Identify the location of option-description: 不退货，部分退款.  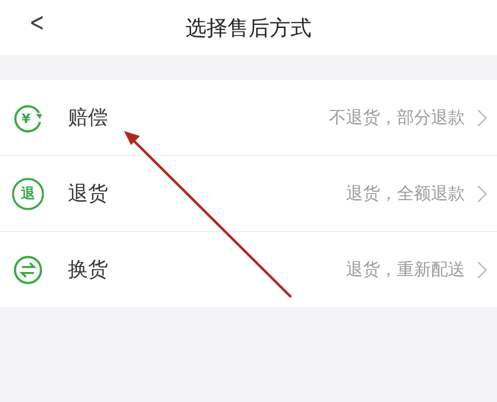
(397, 118).